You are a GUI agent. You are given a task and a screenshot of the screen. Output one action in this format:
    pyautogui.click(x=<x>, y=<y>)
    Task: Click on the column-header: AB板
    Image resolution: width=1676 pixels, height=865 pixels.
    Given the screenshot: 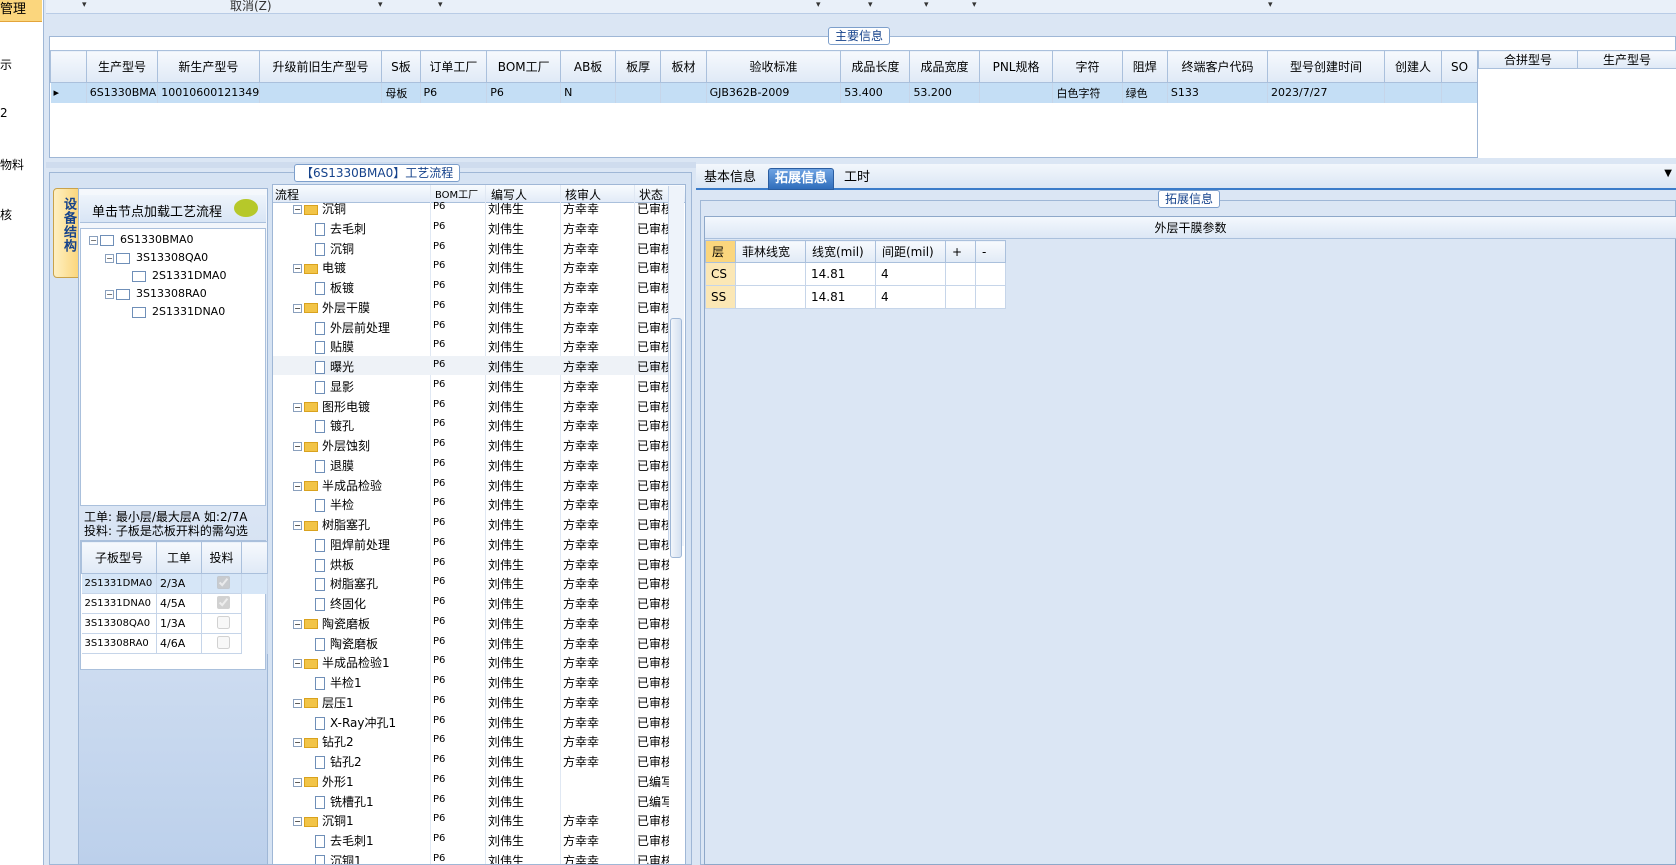 What is the action you would take?
    pyautogui.click(x=588, y=66)
    